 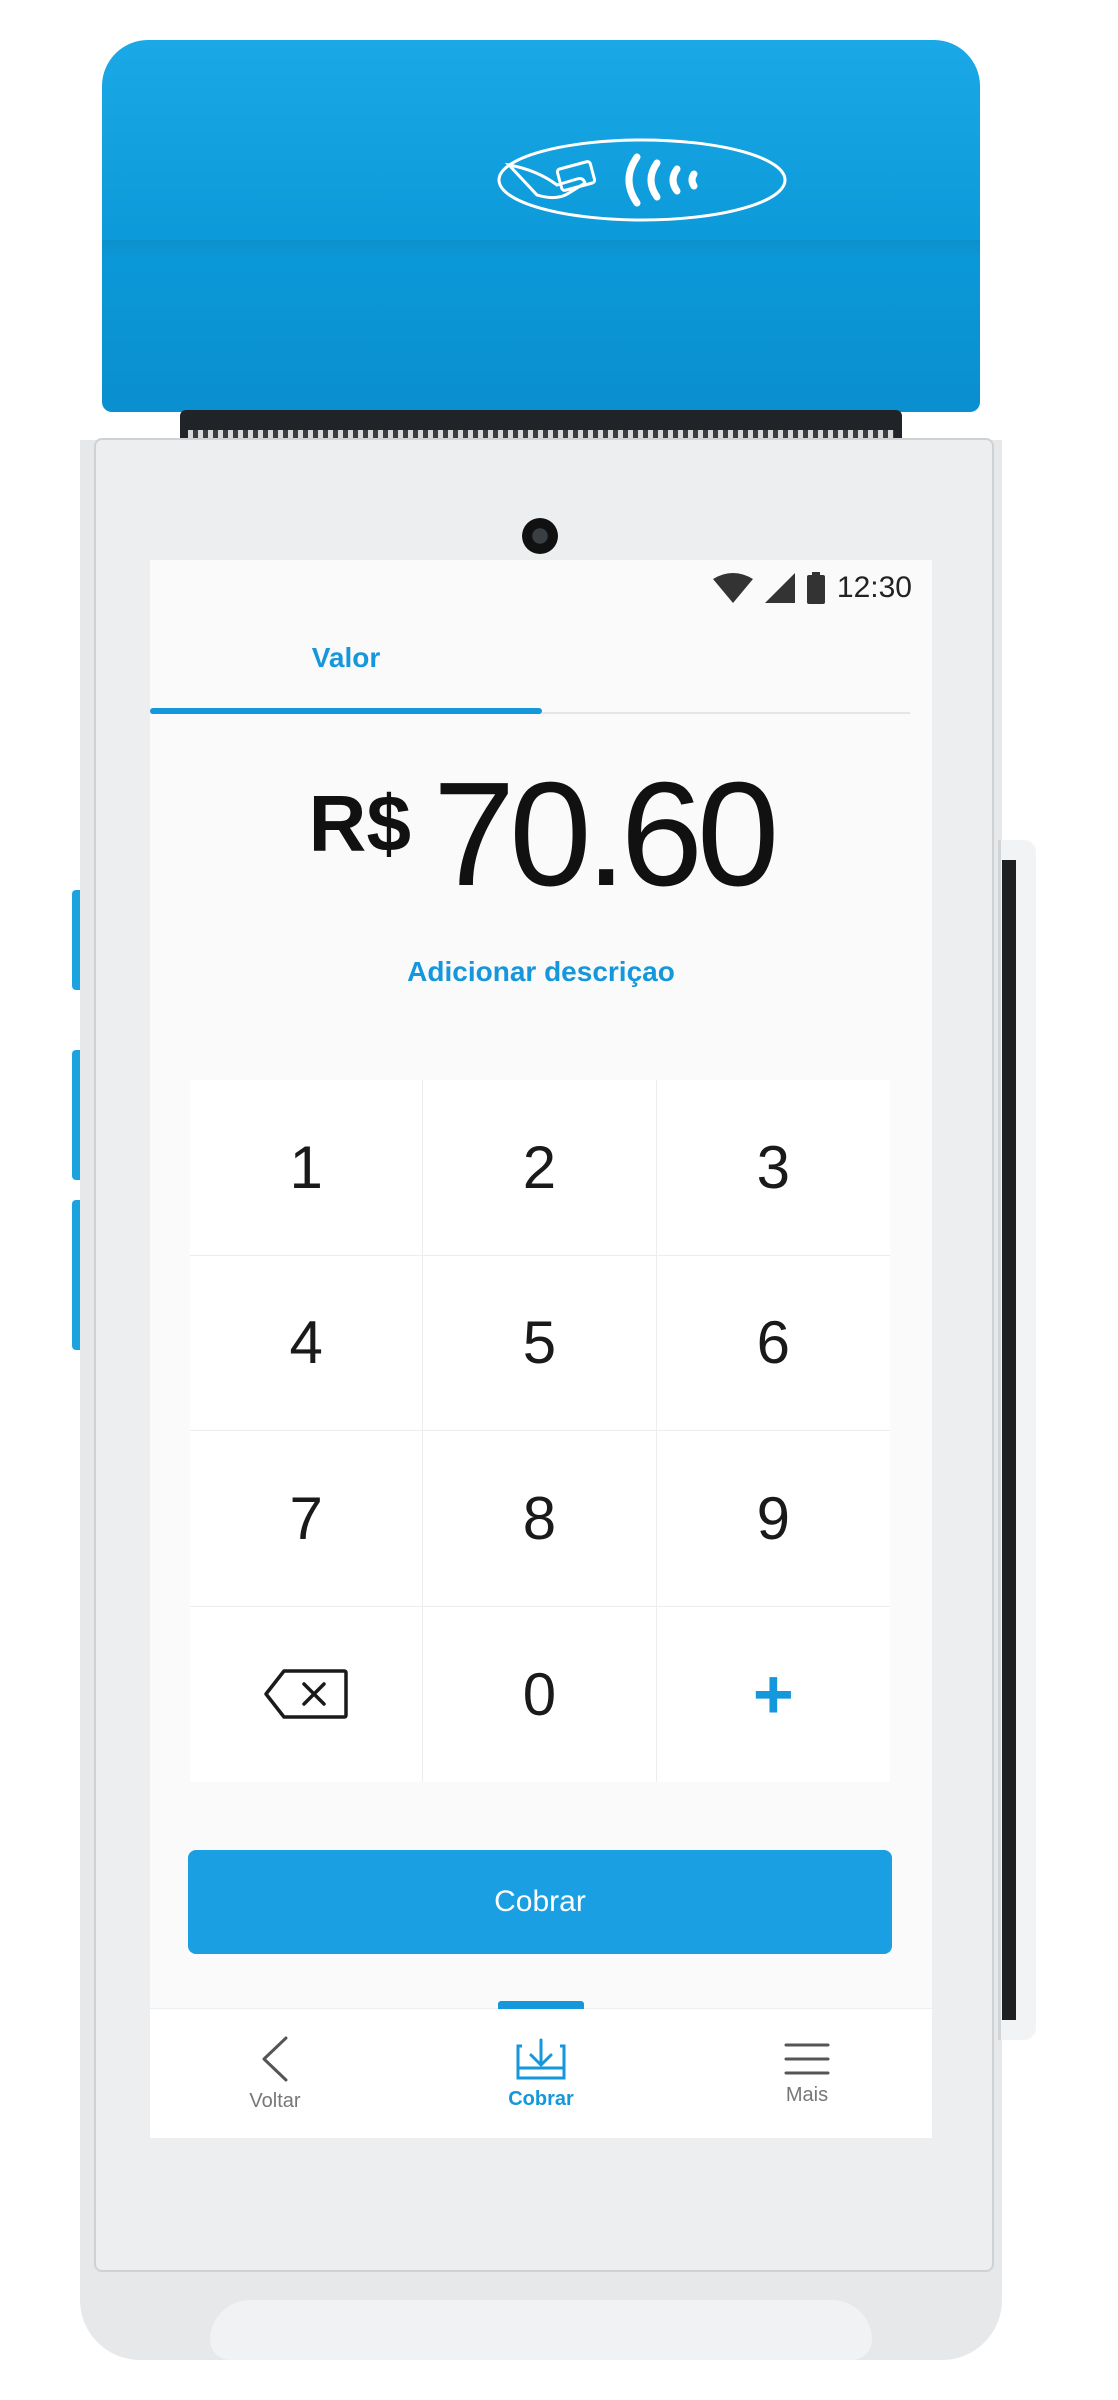 What do you see at coordinates (76, 1275) in the screenshot?
I see `volume-down-button` at bounding box center [76, 1275].